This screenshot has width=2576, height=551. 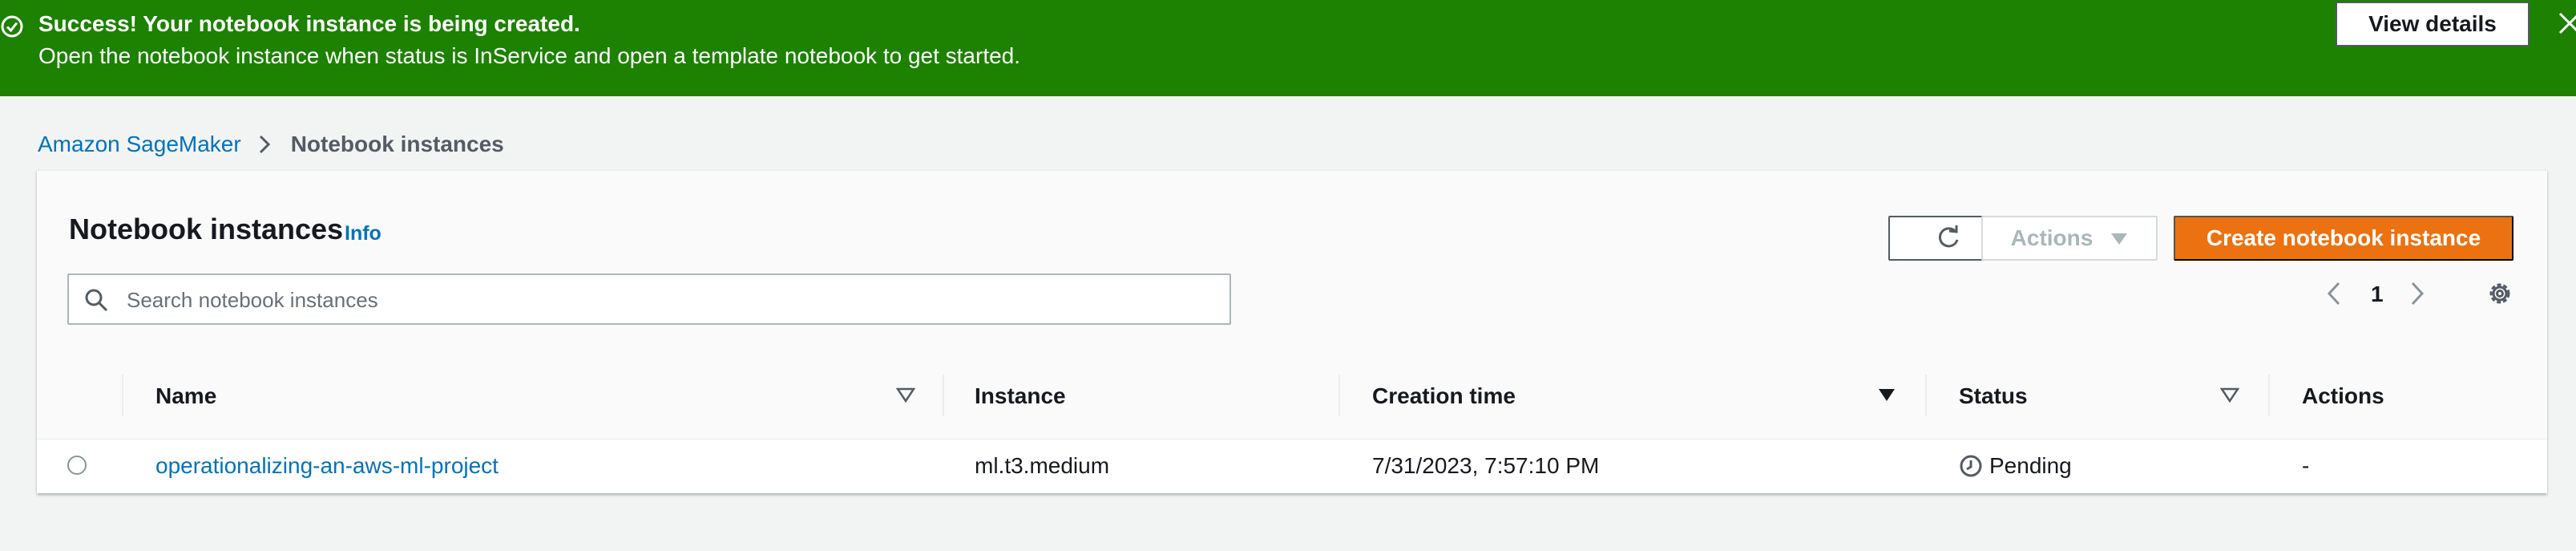 I want to click on status-badge: Pending, so click(x=2015, y=466).